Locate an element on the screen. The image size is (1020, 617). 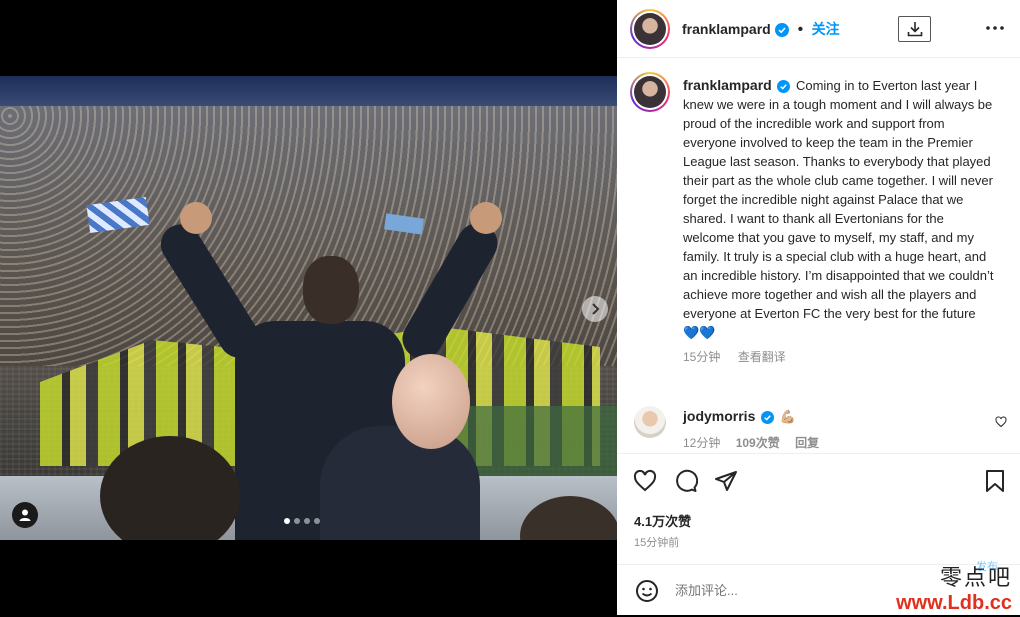
photo-bald-head is located at coordinates (431, 401).